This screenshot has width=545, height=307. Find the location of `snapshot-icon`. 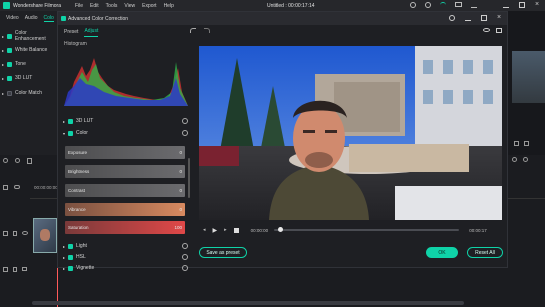

snapshot-icon is located at coordinates (516, 143).